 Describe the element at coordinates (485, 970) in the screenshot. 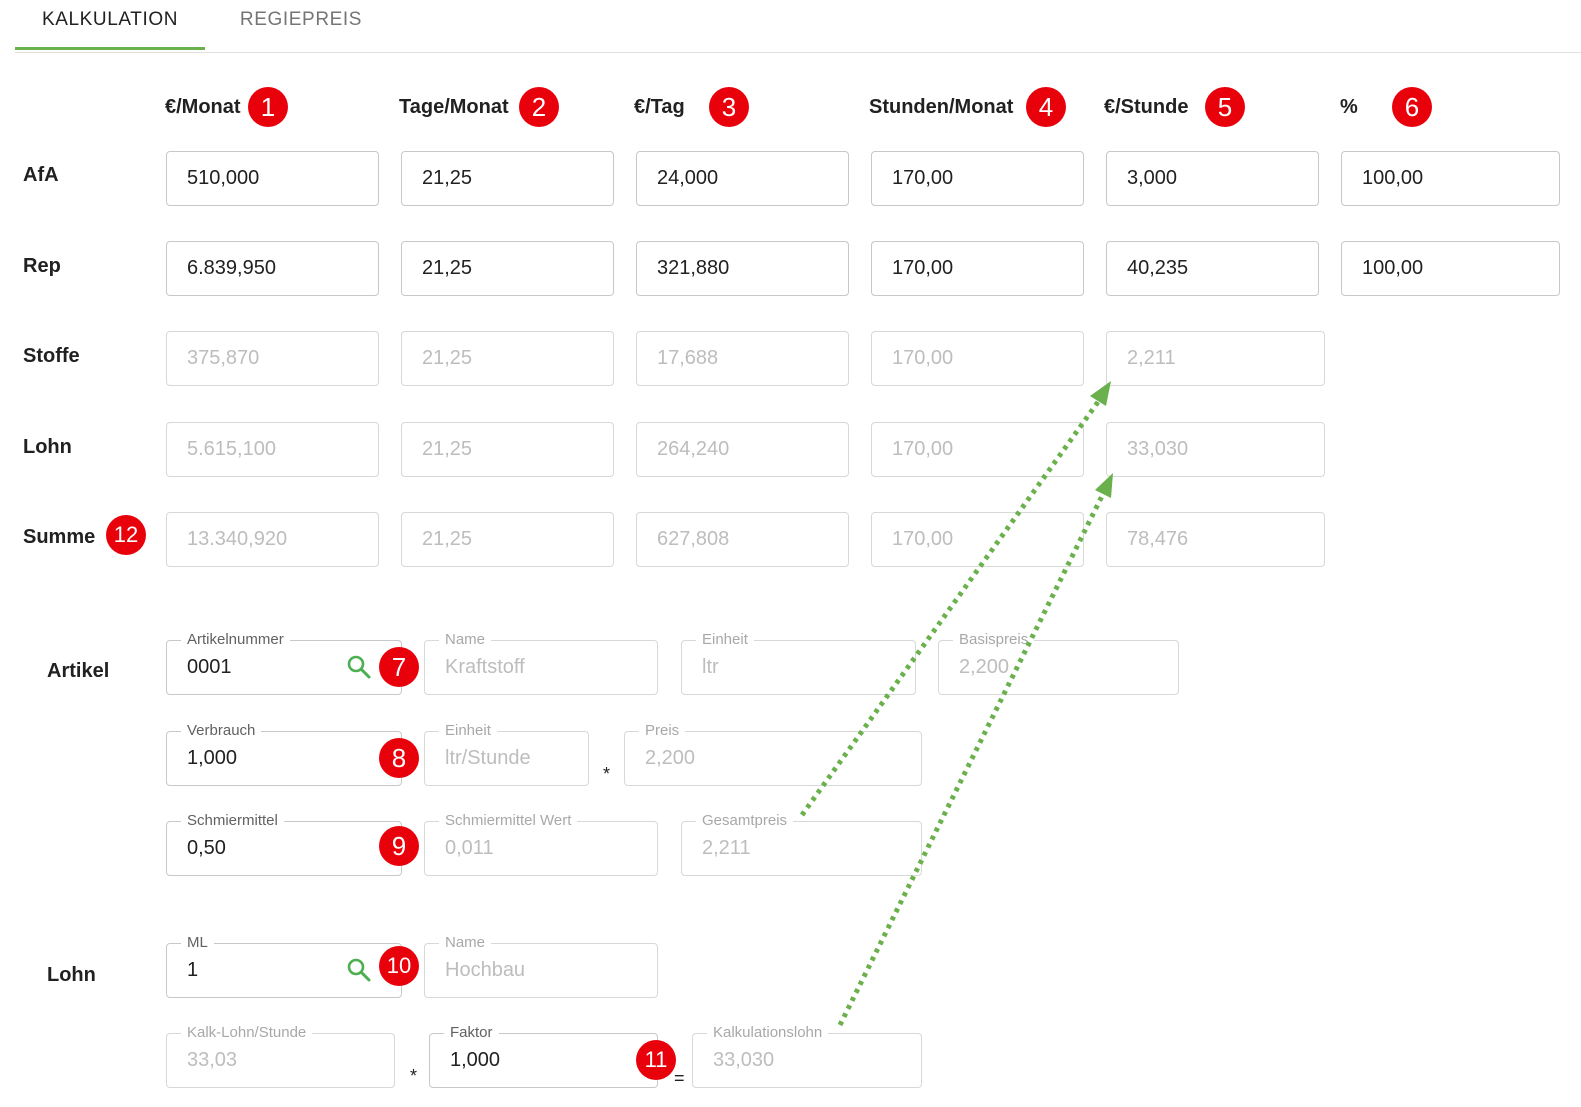

I see `lohn-name-value: Hochbau` at that location.